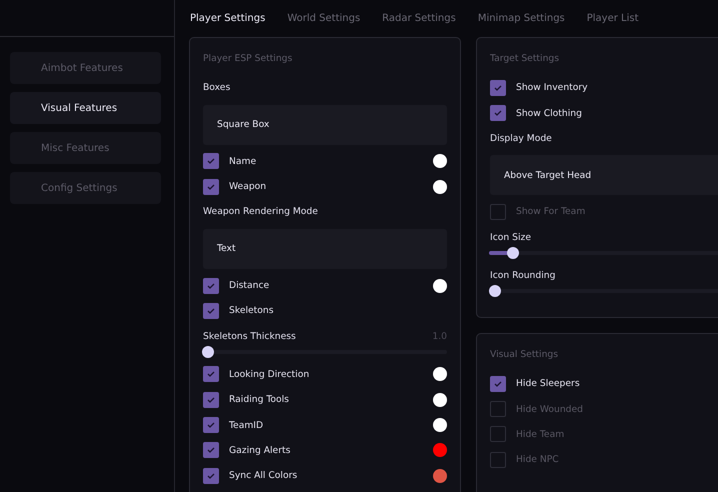 The image size is (718, 492). What do you see at coordinates (419, 18) in the screenshot?
I see `tab: Radar Settings` at bounding box center [419, 18].